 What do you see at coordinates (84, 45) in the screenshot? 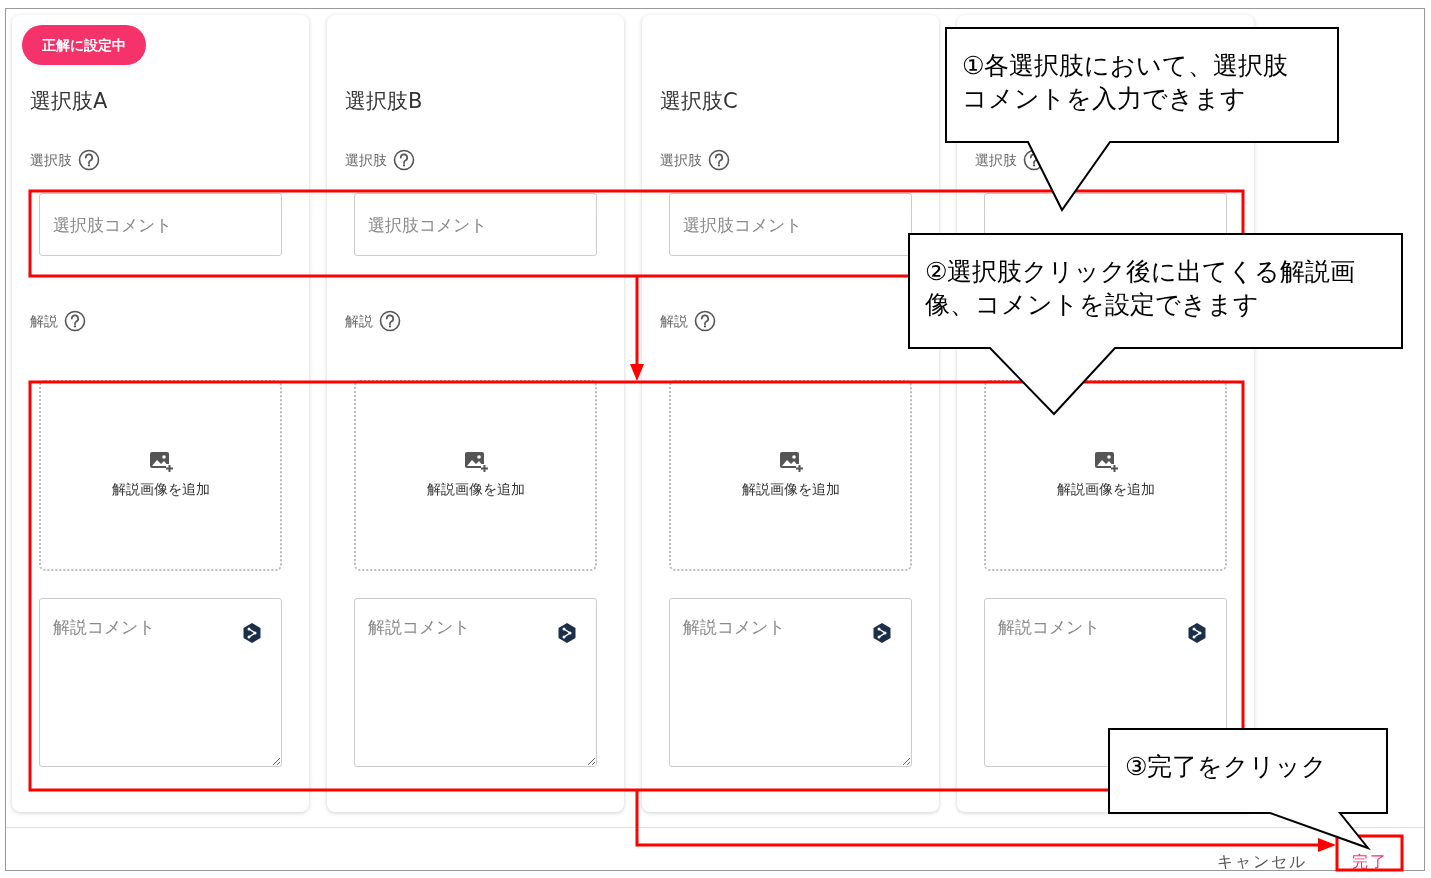
I see `correct-badge: 正解に設定中` at bounding box center [84, 45].